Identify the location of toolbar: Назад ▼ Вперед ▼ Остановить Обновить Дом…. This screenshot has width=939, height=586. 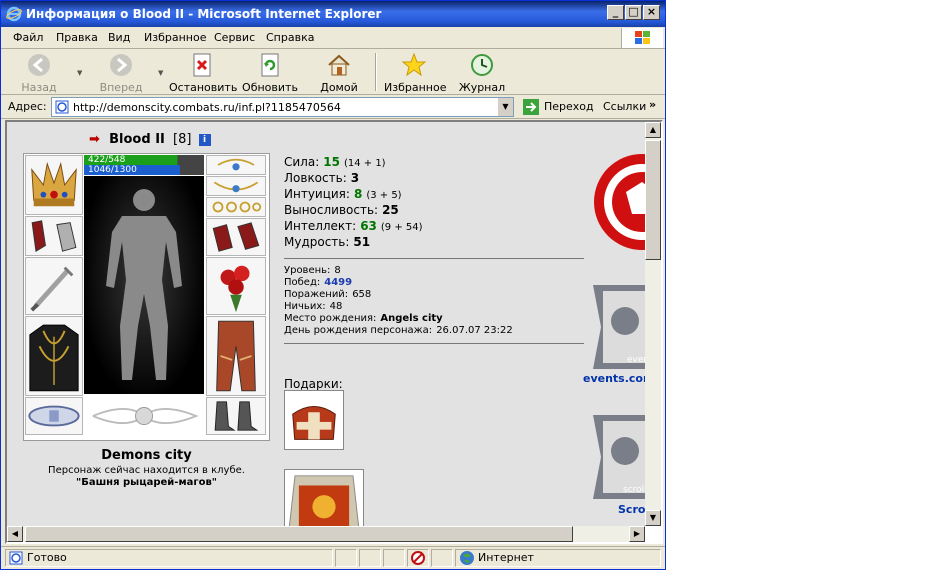
(333, 72).